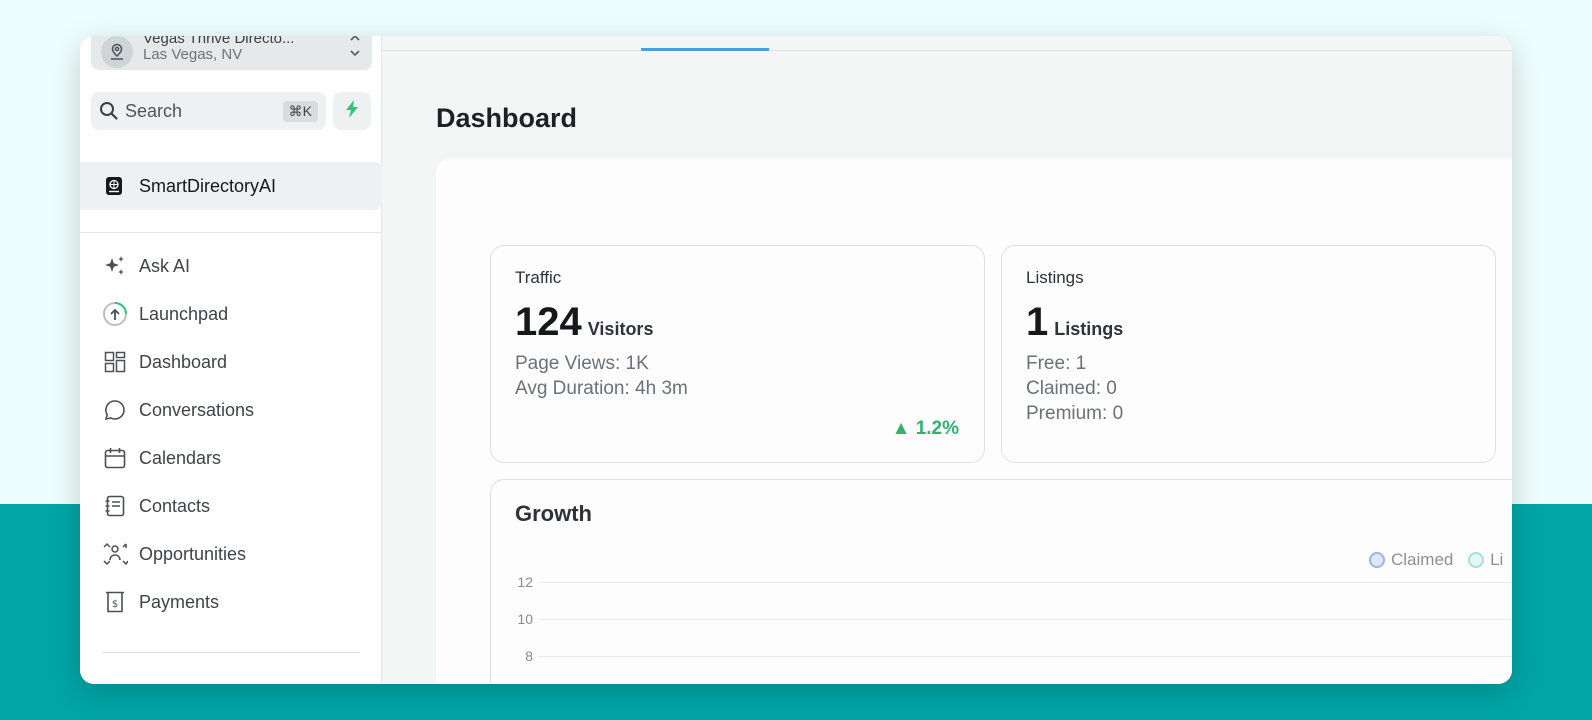  I want to click on location-pin-icon, so click(117, 52).